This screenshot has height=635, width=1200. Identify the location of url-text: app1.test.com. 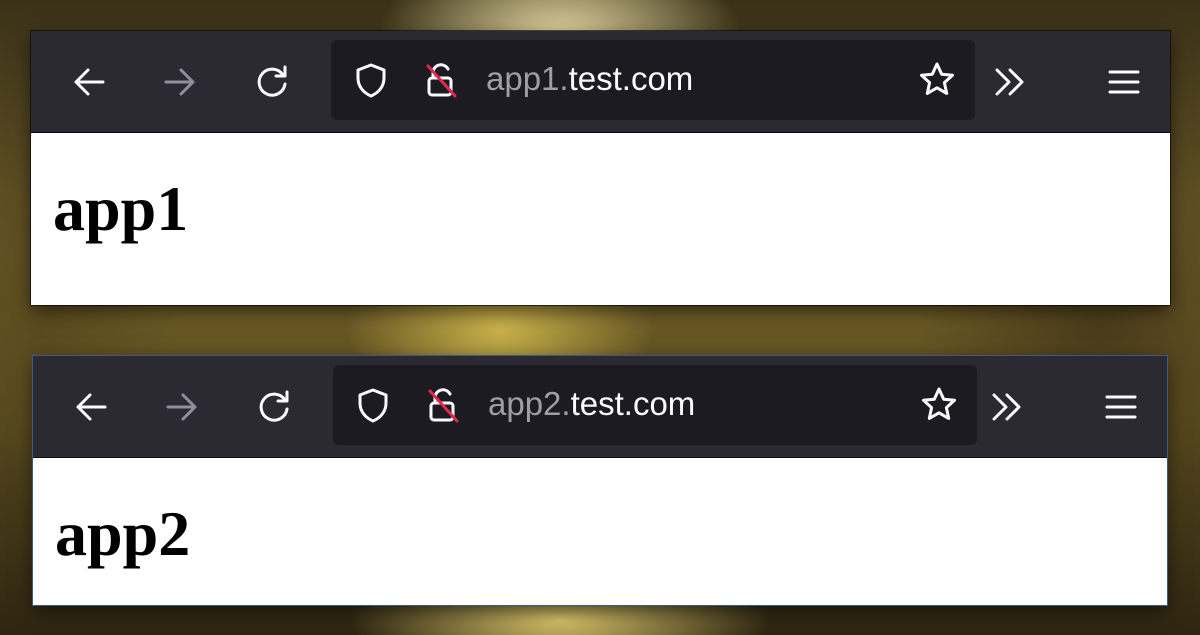
(589, 79).